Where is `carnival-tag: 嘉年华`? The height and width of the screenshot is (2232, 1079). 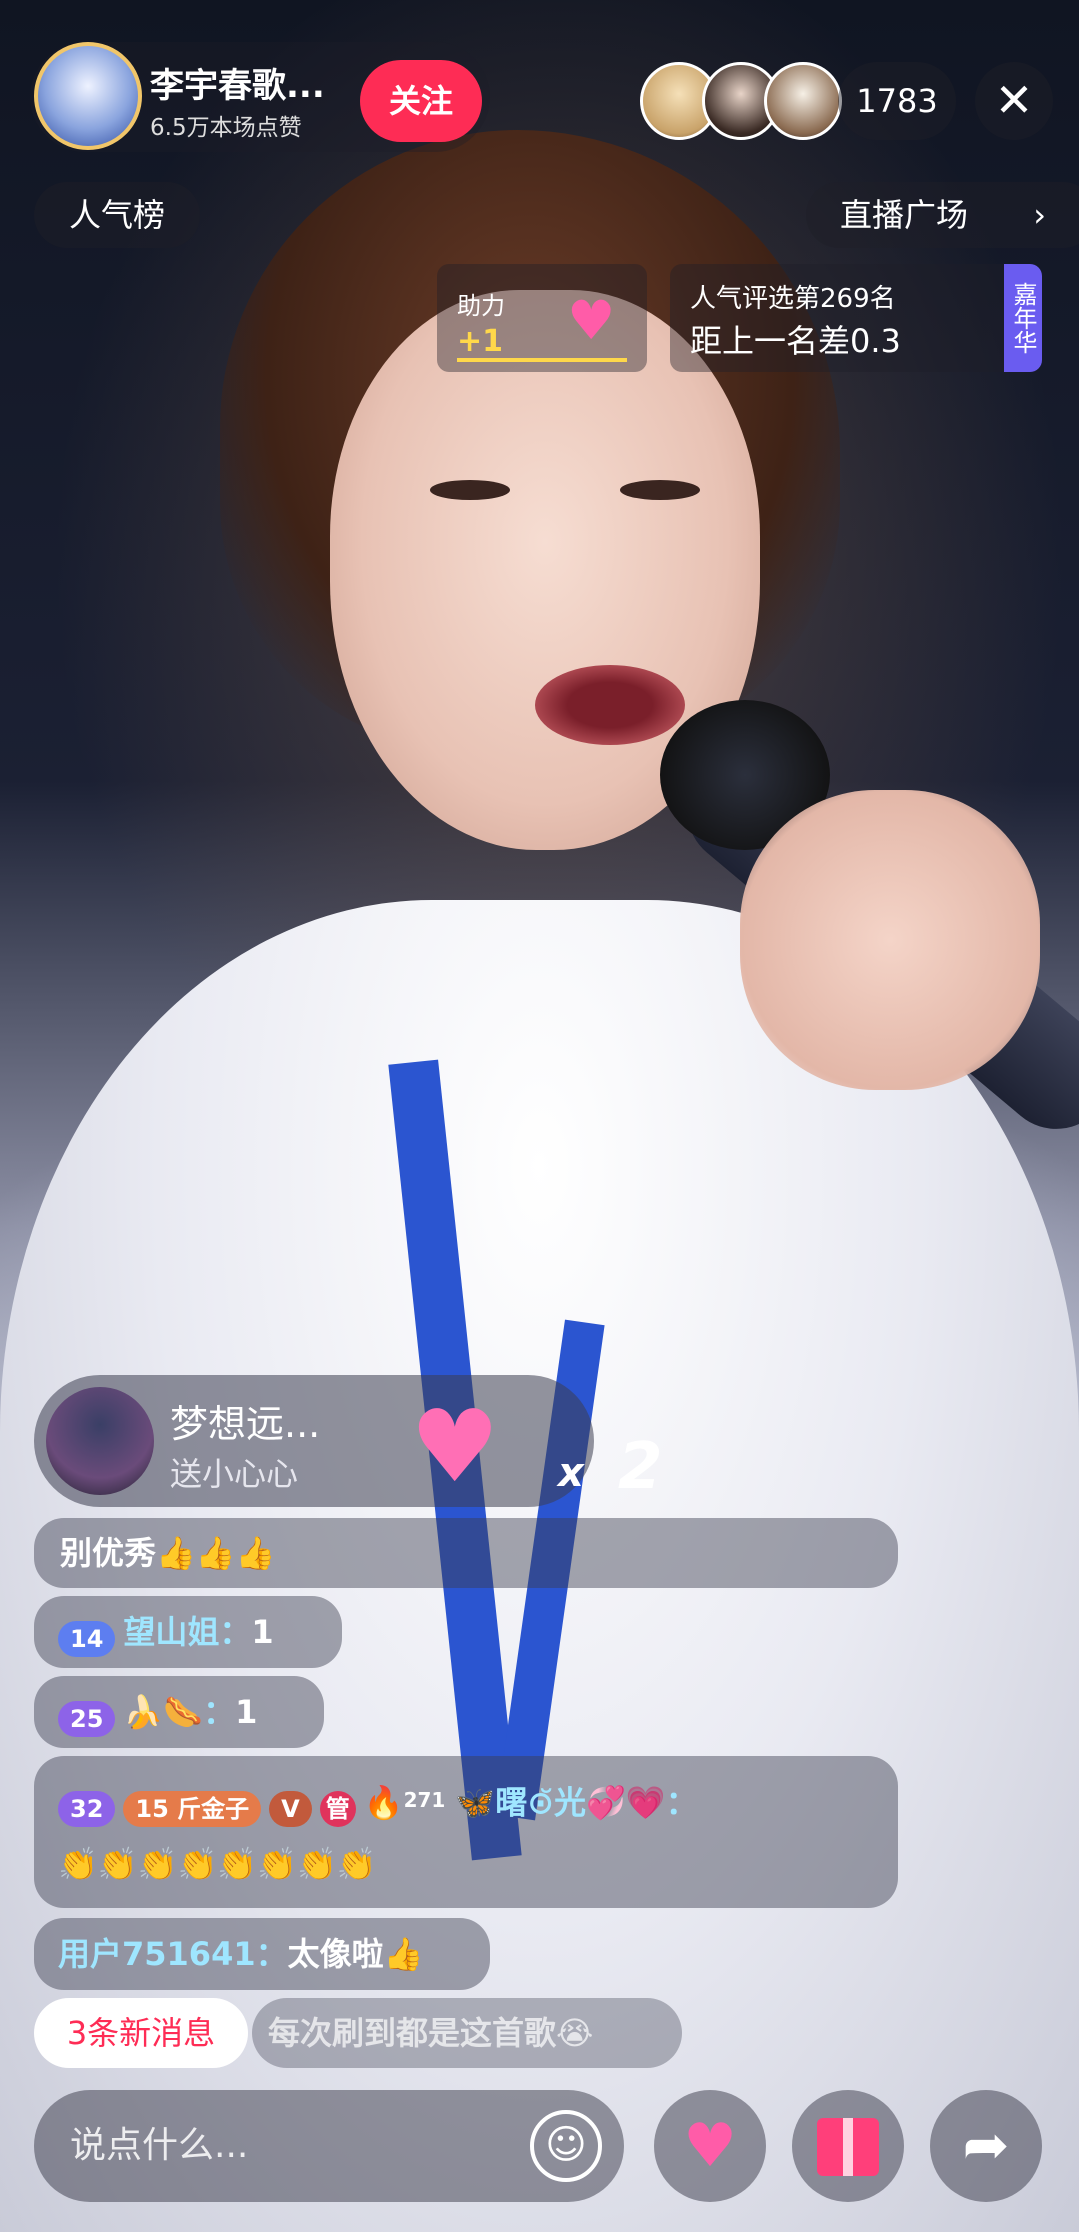
carnival-tag: 嘉年华 is located at coordinates (1023, 318).